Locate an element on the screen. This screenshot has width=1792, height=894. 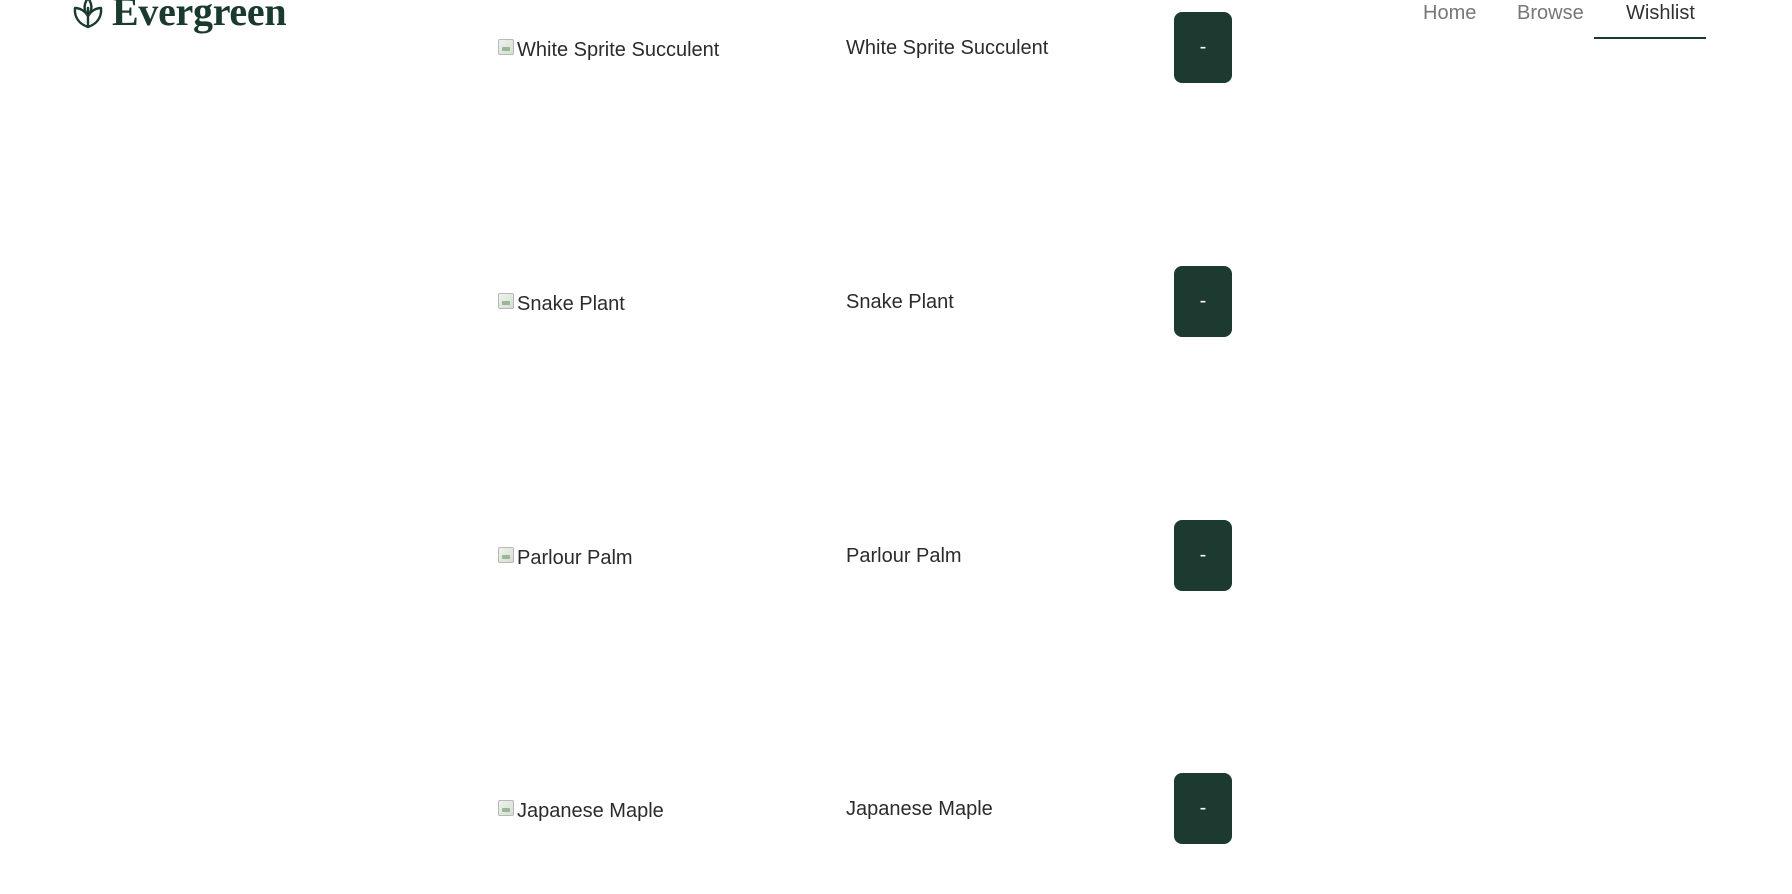
plant-image-alt-text: Parlour Palm is located at coordinates (575, 558).